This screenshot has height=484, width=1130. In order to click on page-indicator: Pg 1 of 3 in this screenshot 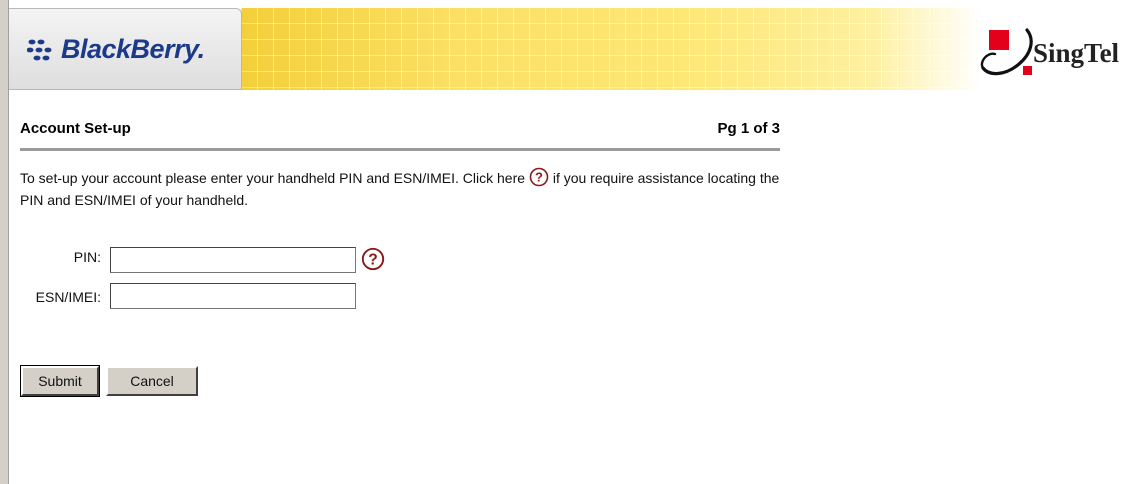, I will do `click(748, 128)`.